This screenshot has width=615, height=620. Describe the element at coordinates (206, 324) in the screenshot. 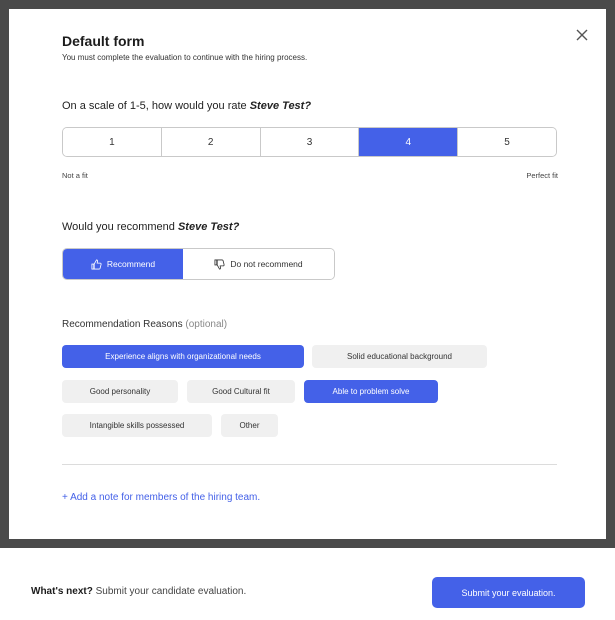

I see `reasons-optional: (optional)` at that location.